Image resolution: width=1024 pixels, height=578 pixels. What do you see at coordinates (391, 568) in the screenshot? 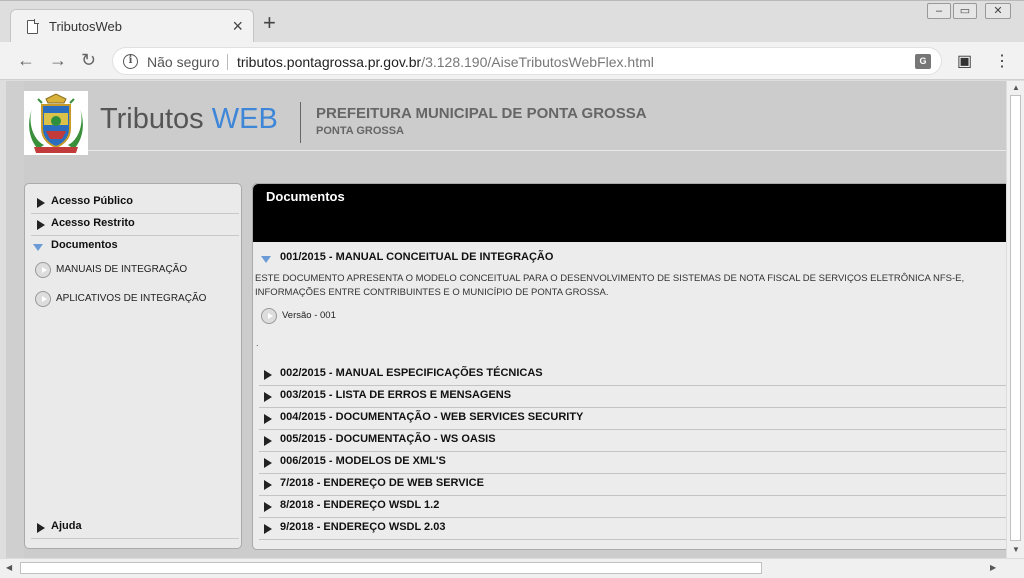
I see `horizontal-scroll-thumb` at bounding box center [391, 568].